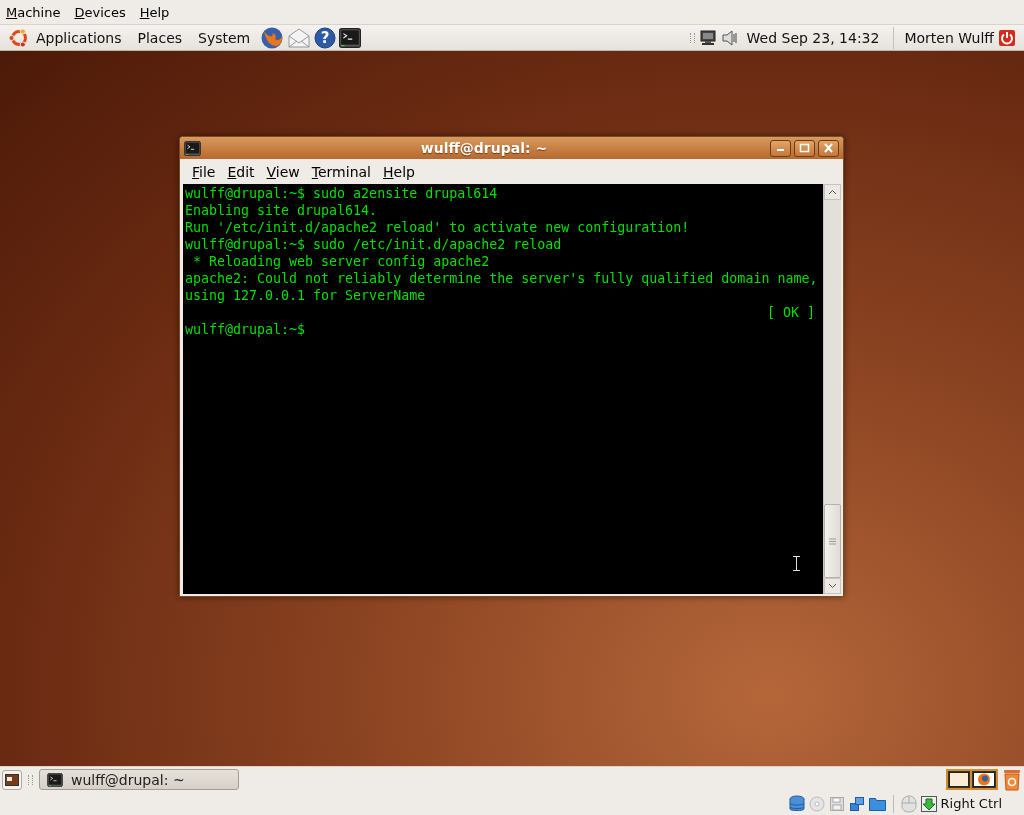  Describe the element at coordinates (828, 148) in the screenshot. I see `close-button` at that location.